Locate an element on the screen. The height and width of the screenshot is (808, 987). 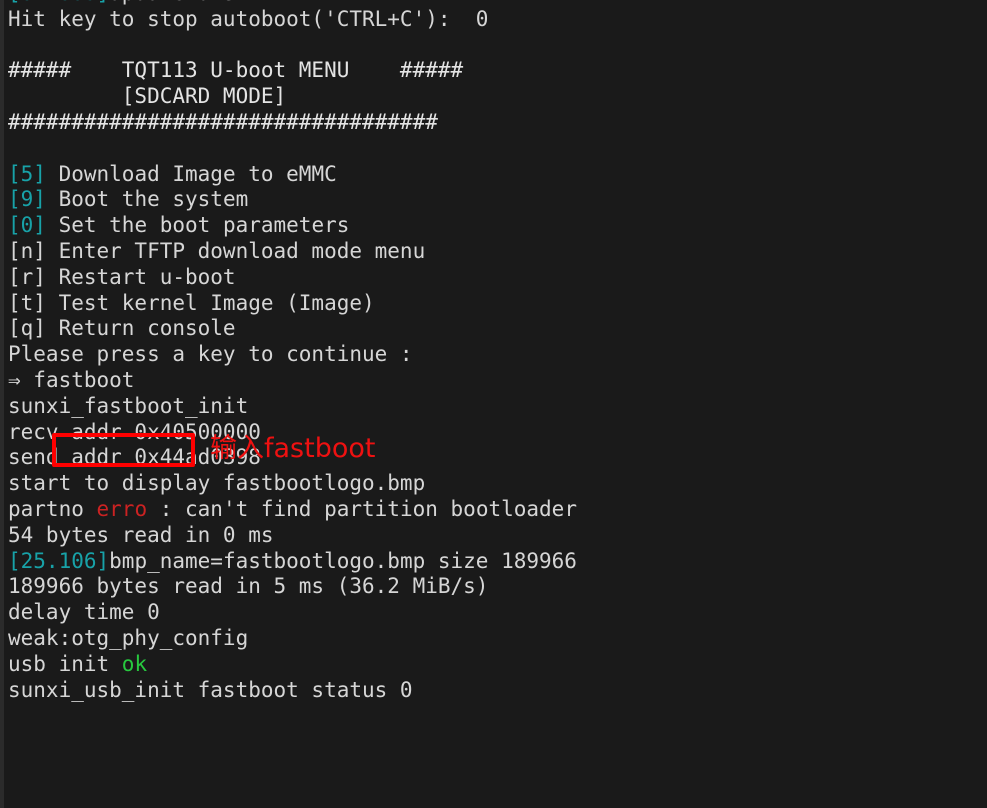
log-line-189966-bytes-read: 189966 bytes read in 5 ms (36.2 MiB/s) is located at coordinates (248, 586).